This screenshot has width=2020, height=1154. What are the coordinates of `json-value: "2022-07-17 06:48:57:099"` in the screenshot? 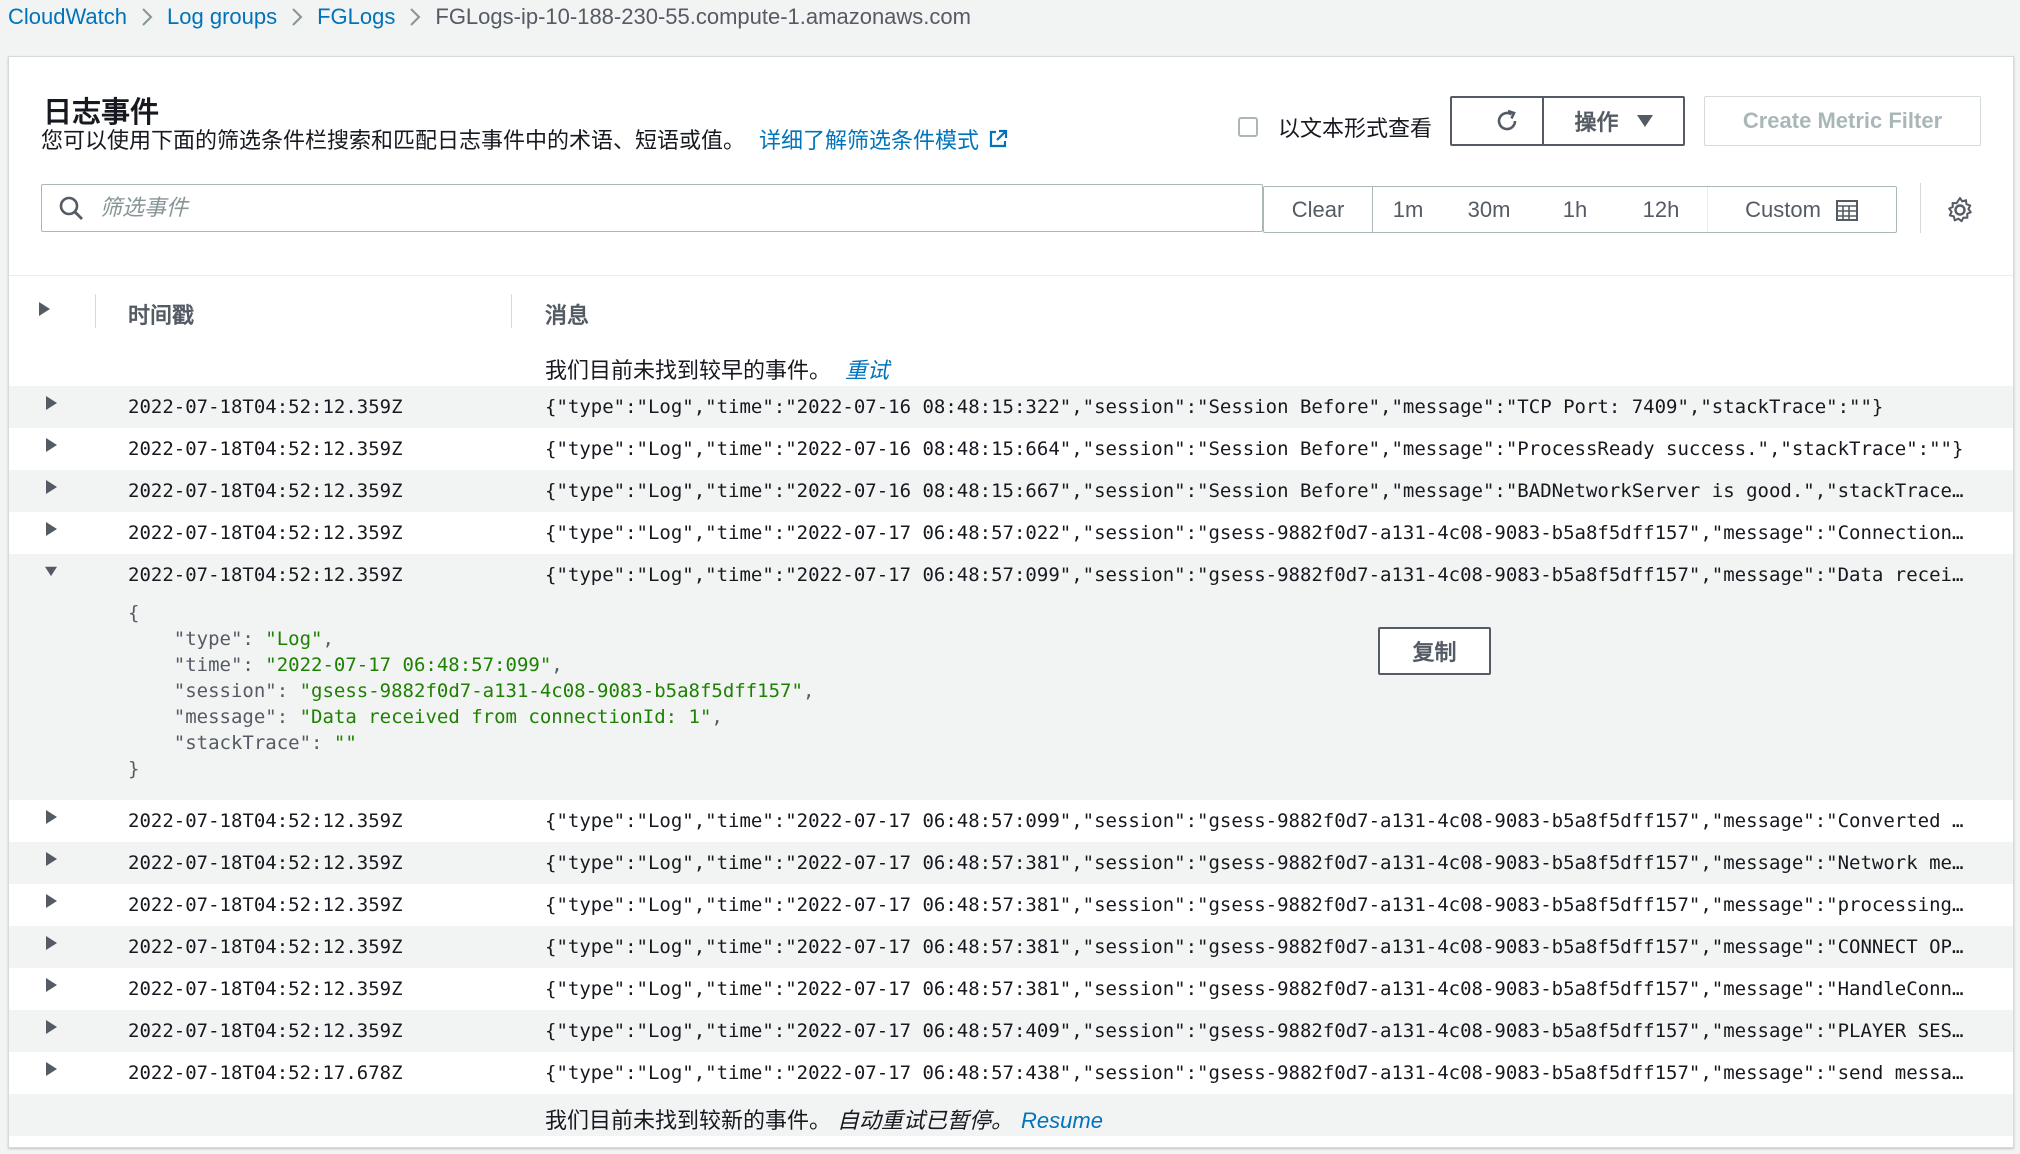 It's located at (408, 665).